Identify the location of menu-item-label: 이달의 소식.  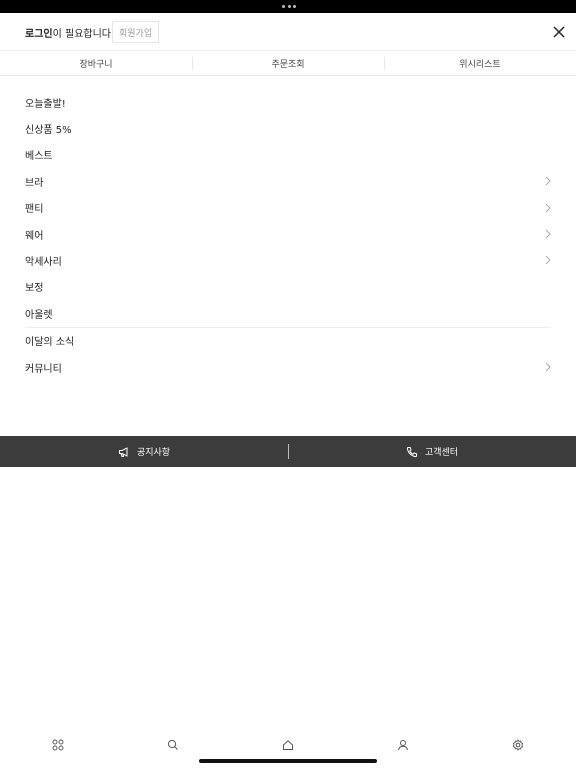
(50, 343).